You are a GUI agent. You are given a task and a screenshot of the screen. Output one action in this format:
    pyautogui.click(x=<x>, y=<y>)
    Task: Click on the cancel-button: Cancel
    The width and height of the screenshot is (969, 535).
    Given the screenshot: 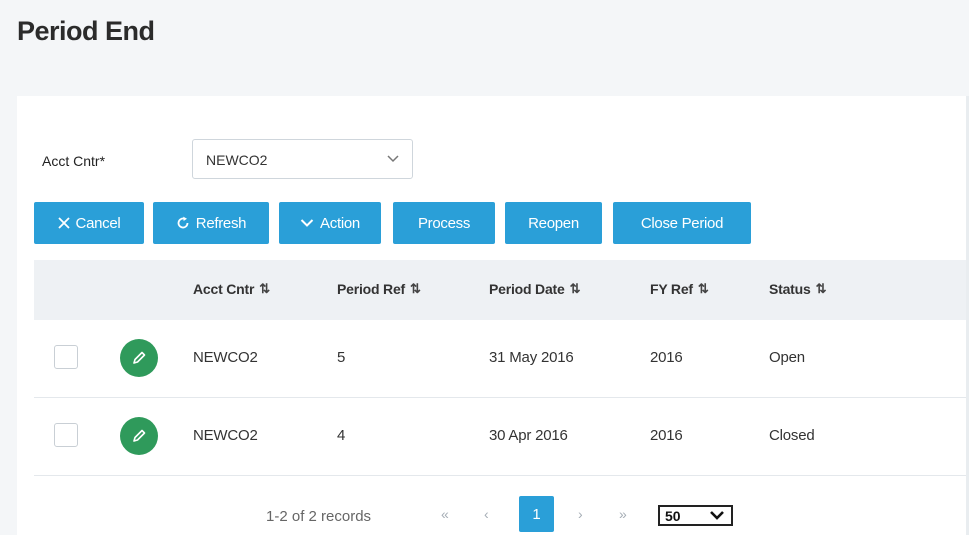 What is the action you would take?
    pyautogui.click(x=89, y=223)
    